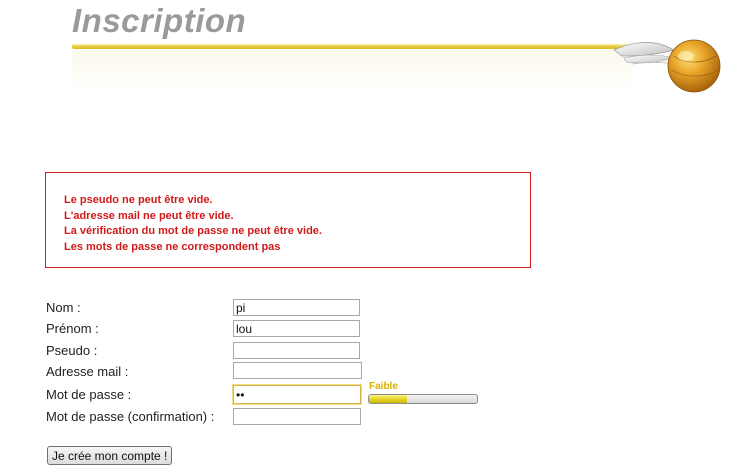 The height and width of the screenshot is (470, 729). I want to click on nom-label: Nom :, so click(63, 307).